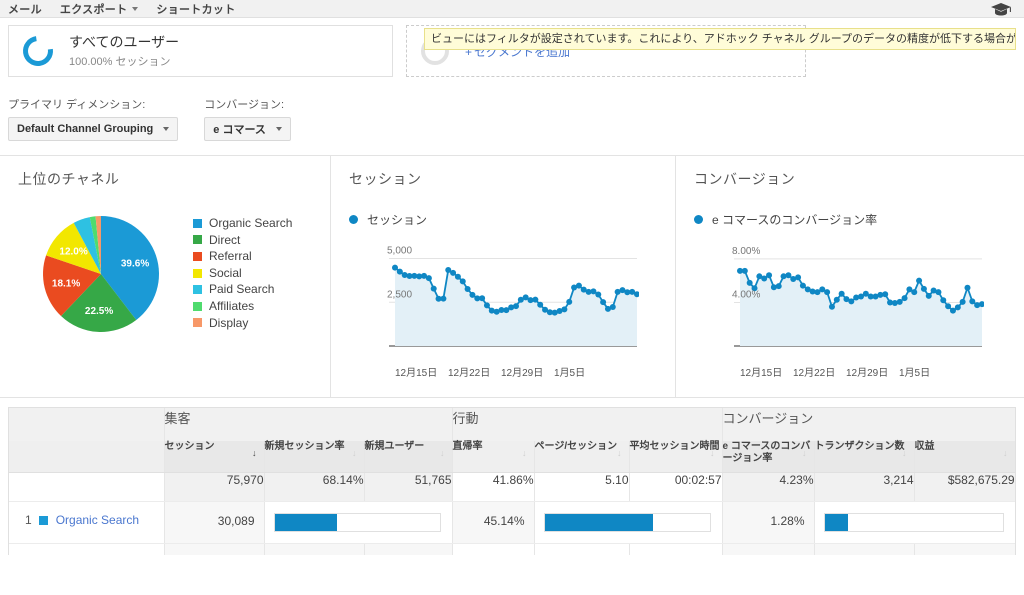 The image size is (1024, 595). I want to click on conversions-chart: 4.00% 8.00%, so click(839, 298).